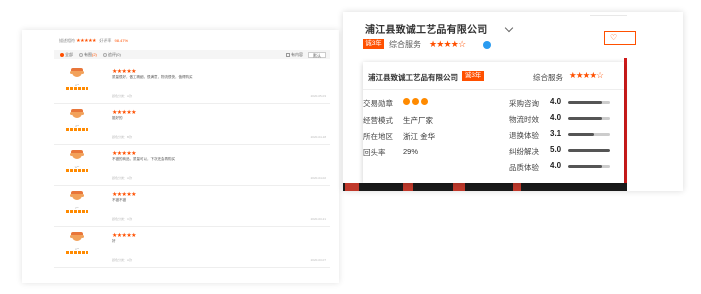 The height and width of the screenshot is (294, 701). I want to click on metric-label: 纠纷解决, so click(524, 151).